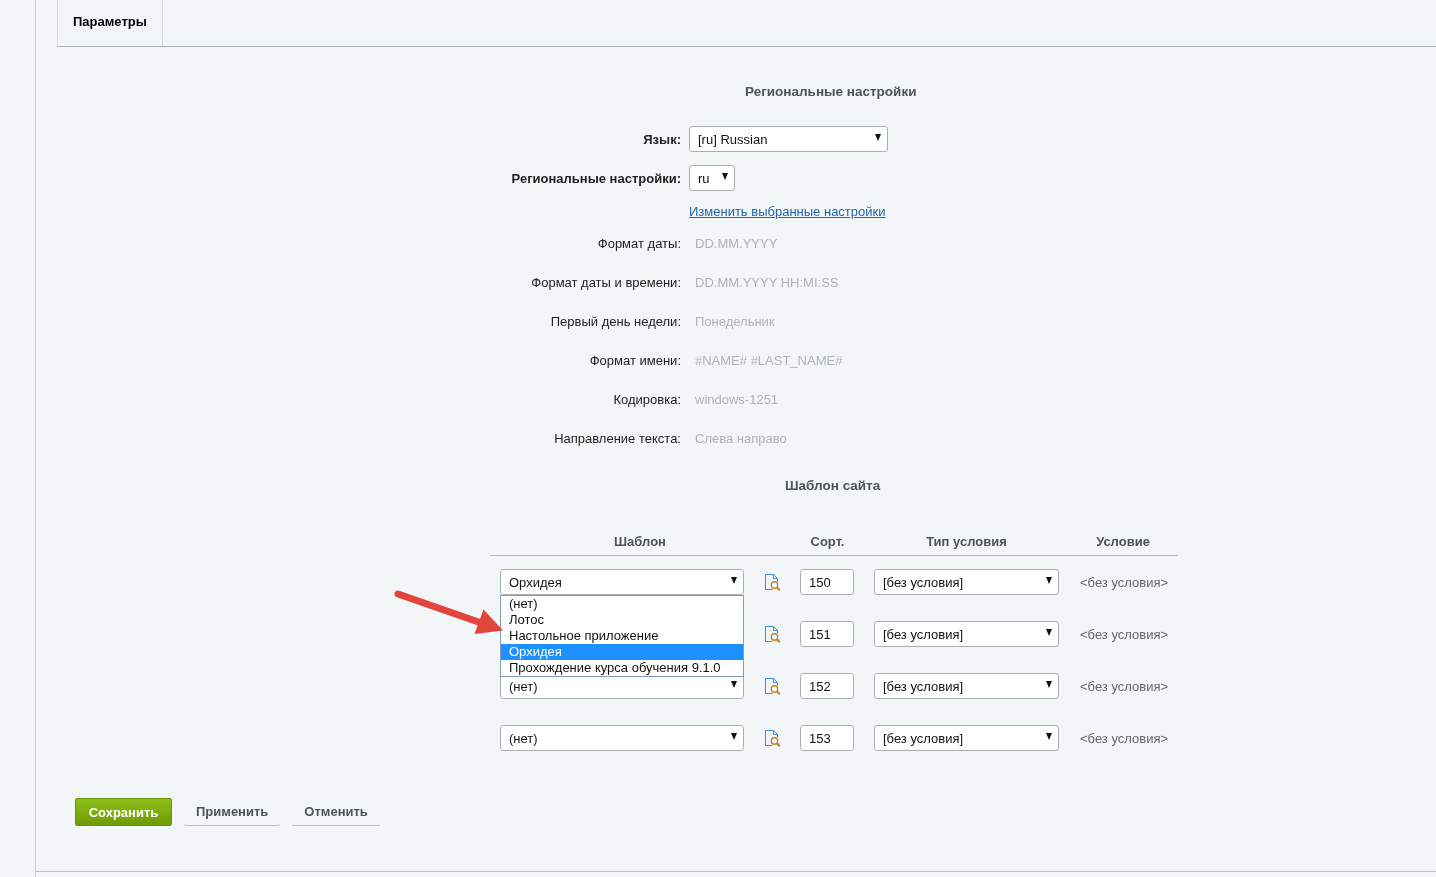 The height and width of the screenshot is (877, 1436). Describe the element at coordinates (661, 139) in the screenshot. I see `field-label: Язык:` at that location.